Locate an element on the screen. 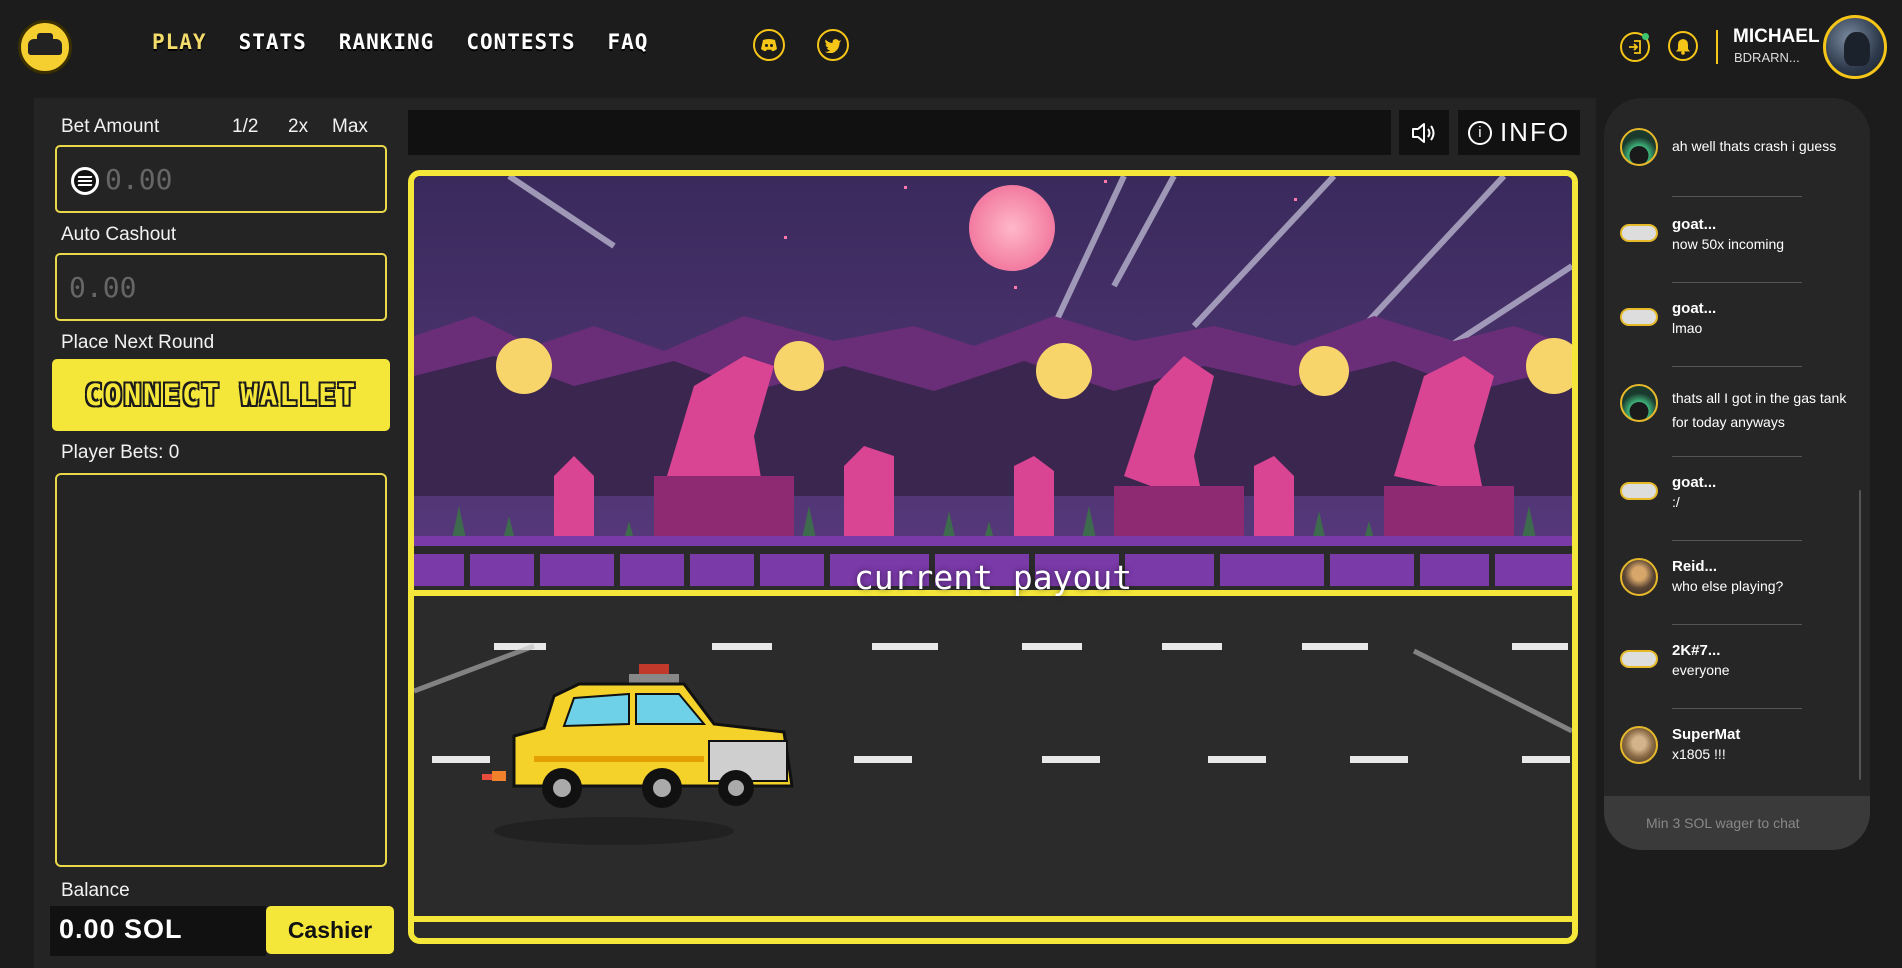 This screenshot has height=968, width=1902. max-bet-button: Max is located at coordinates (350, 127).